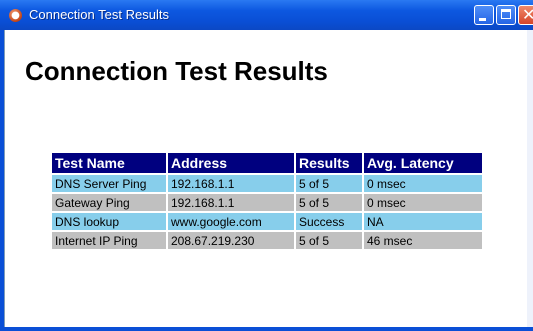 The height and width of the screenshot is (331, 533). What do you see at coordinates (329, 163) in the screenshot?
I see `column-header-results: Results` at bounding box center [329, 163].